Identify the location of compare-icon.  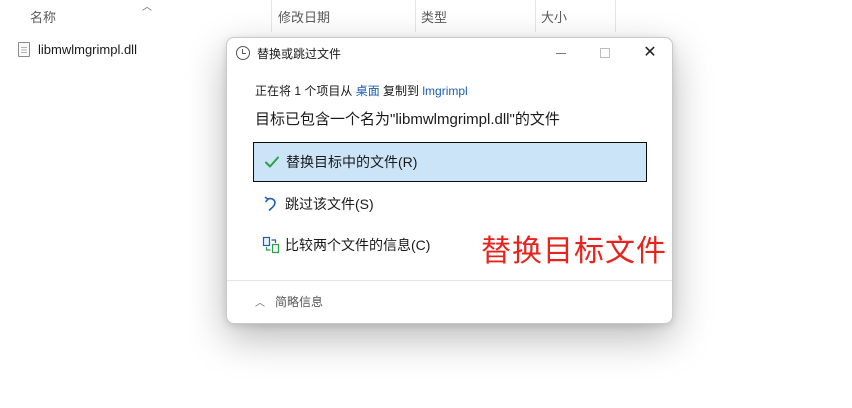
(271, 245).